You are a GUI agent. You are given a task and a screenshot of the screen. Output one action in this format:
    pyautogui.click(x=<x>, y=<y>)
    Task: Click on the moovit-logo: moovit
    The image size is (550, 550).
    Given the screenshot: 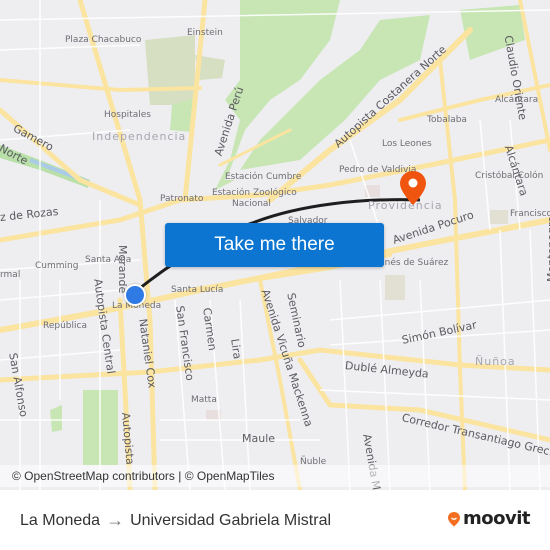 What is the action you would take?
    pyautogui.click(x=489, y=518)
    